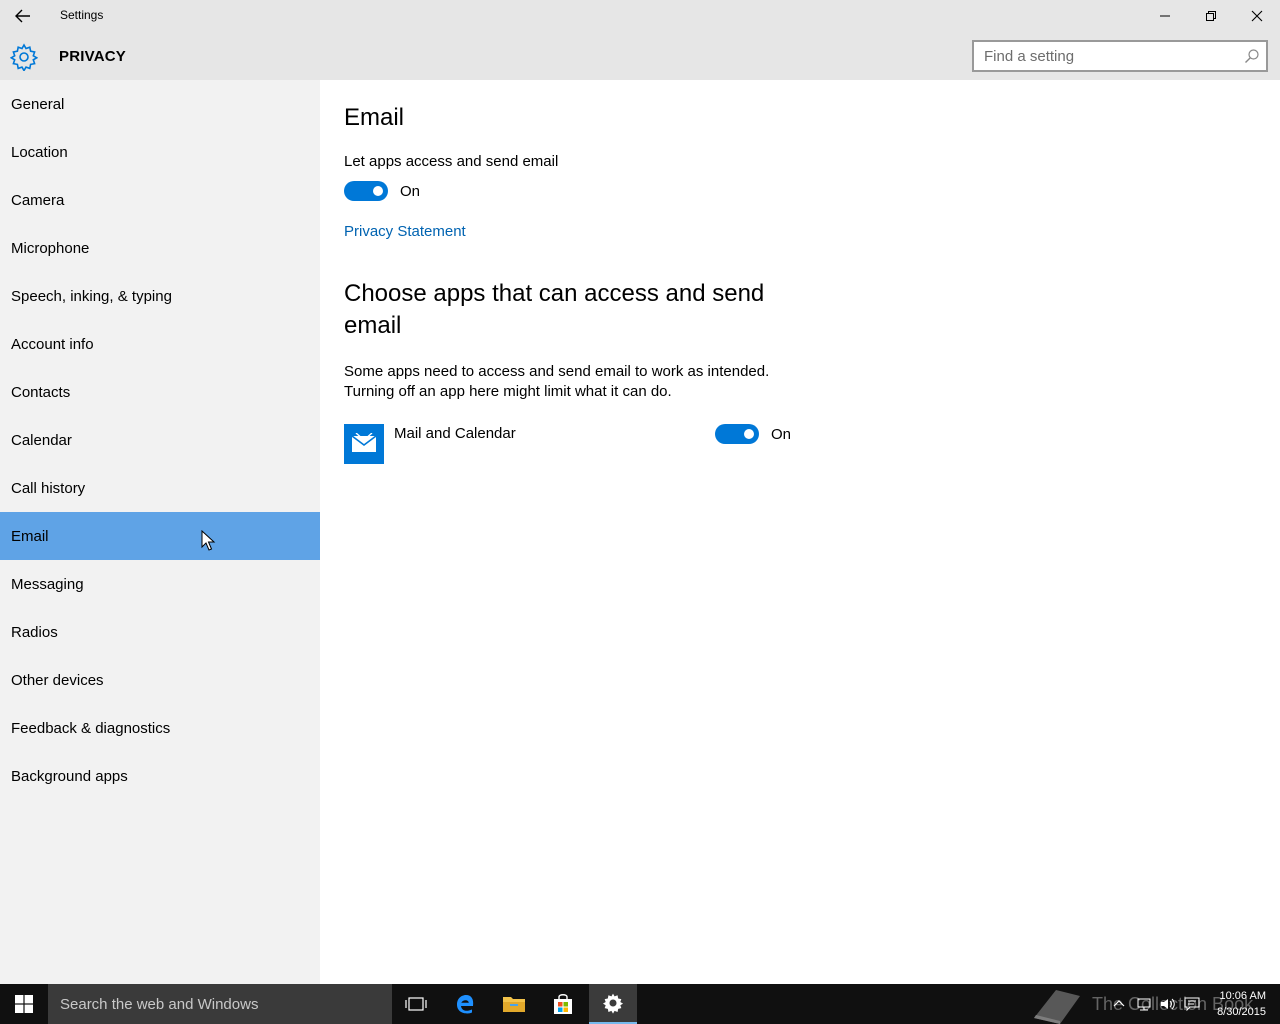 This screenshot has width=1280, height=1024. Describe the element at coordinates (48, 488) in the screenshot. I see `sidebar-item-label: Call history` at that location.